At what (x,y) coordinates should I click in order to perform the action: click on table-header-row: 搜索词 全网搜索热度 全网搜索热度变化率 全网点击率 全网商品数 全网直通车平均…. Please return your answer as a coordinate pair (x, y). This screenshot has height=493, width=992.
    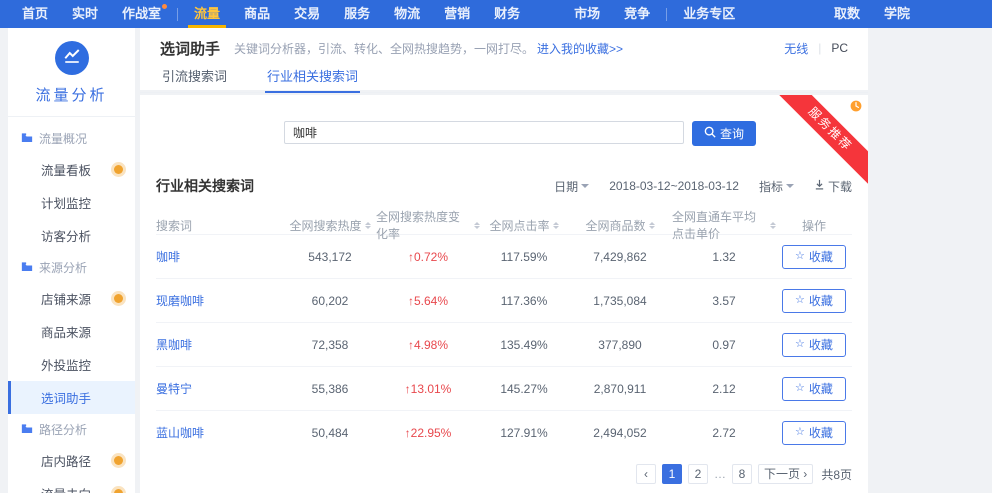
    Looking at the image, I should click on (504, 224).